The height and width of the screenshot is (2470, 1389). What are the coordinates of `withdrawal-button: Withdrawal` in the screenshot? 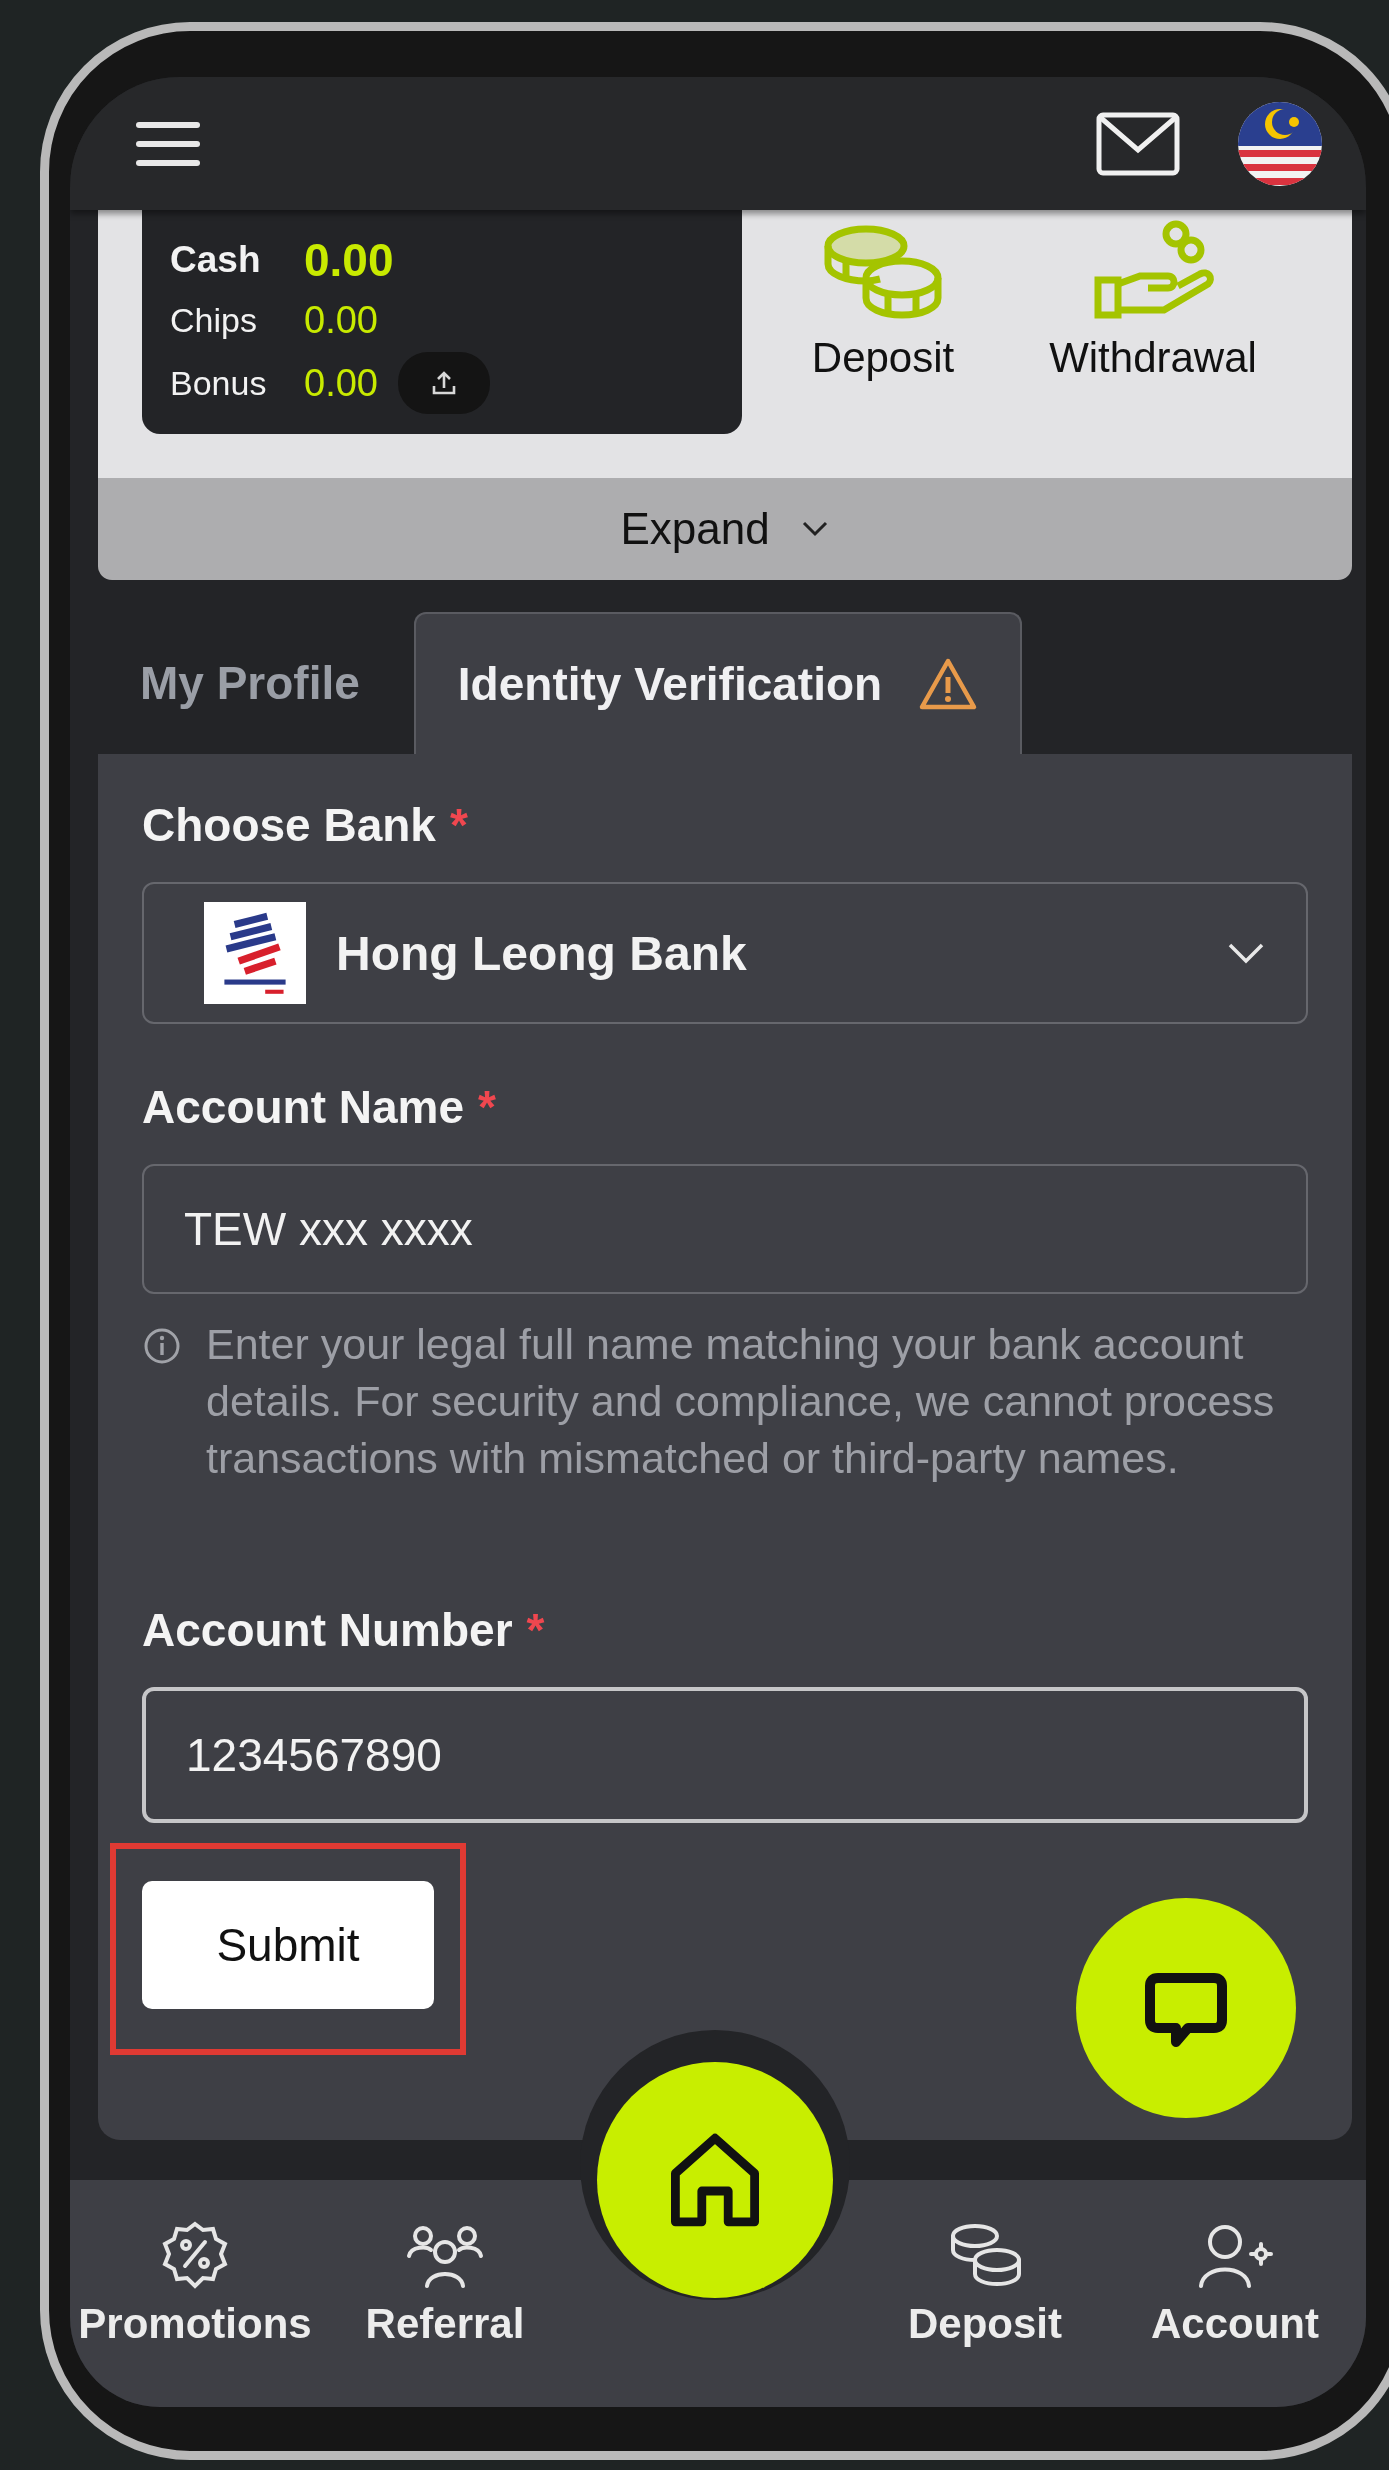 It's located at (1153, 301).